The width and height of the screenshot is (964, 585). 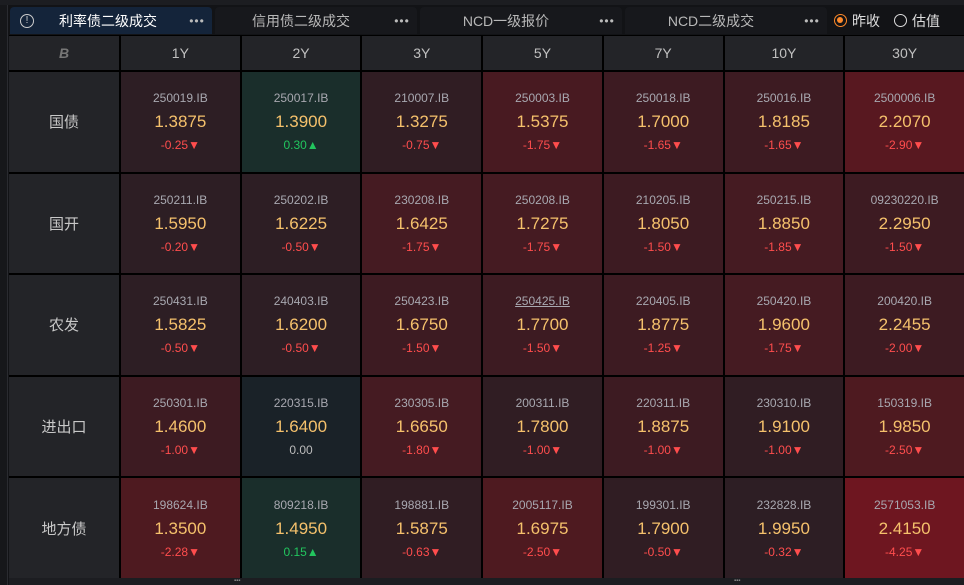 What do you see at coordinates (904, 528) in the screenshot?
I see `bond-cell: 2571053.IB 2.4150 -4.25▼` at bounding box center [904, 528].